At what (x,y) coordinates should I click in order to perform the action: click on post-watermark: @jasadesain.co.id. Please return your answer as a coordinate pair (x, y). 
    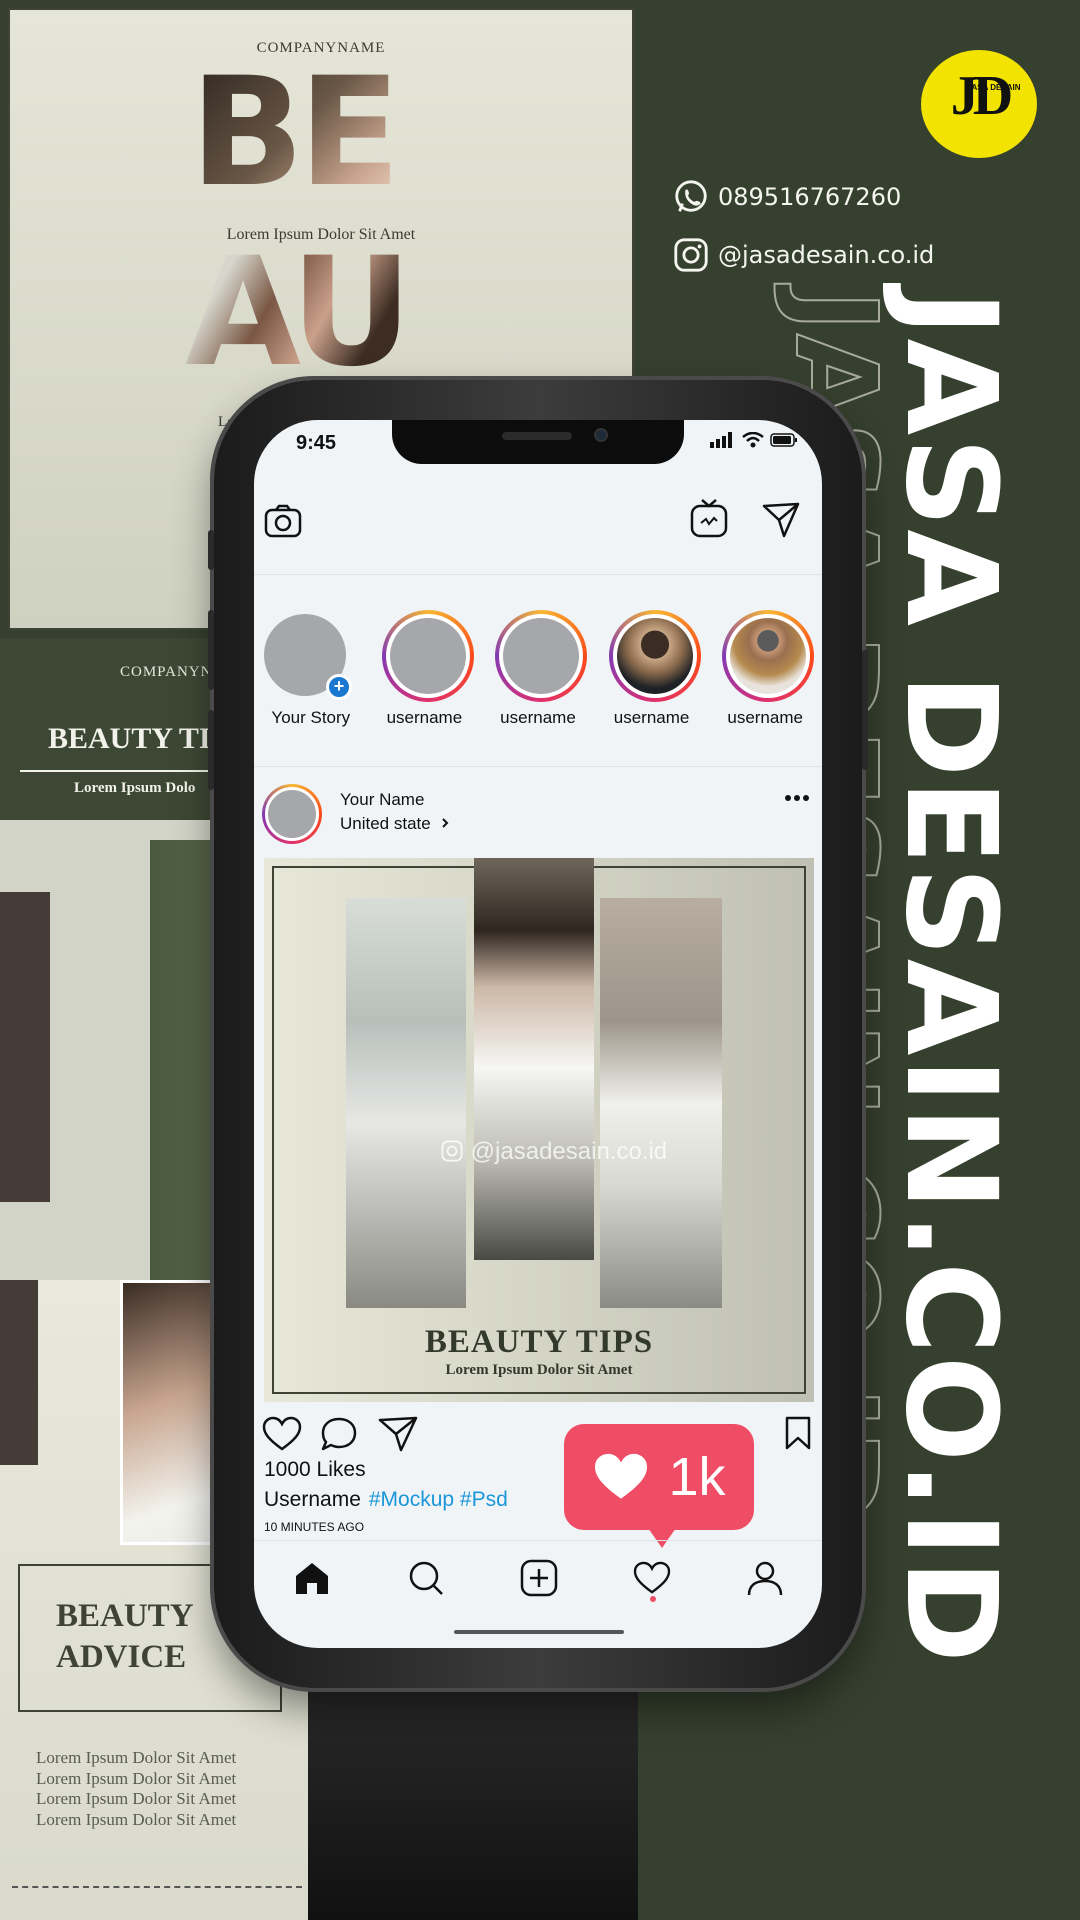
    Looking at the image, I should click on (553, 1152).